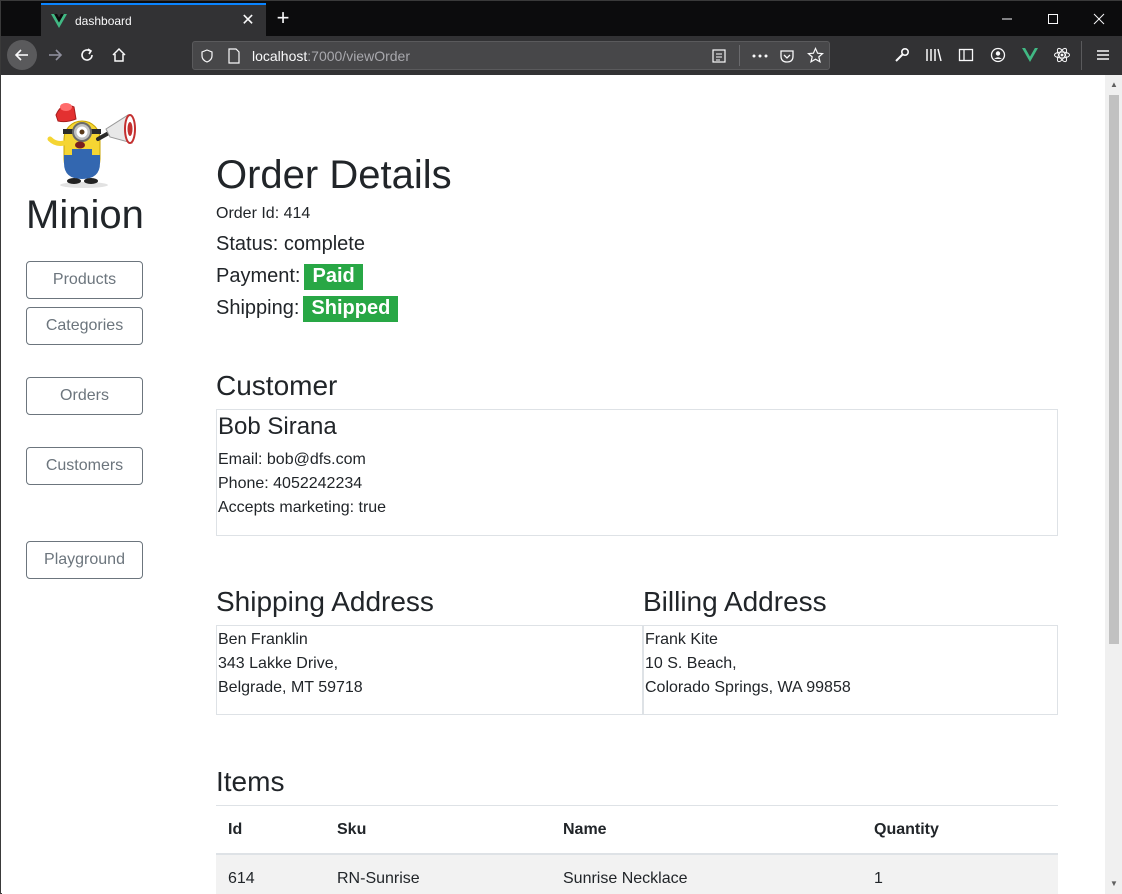  Describe the element at coordinates (1030, 55) in the screenshot. I see `vue-devtools-icon` at that location.